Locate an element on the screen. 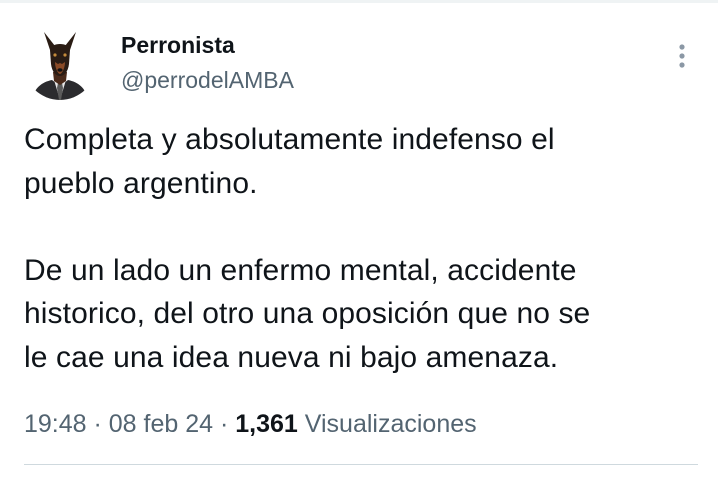  views-label: Visualizaciones is located at coordinates (390, 424).